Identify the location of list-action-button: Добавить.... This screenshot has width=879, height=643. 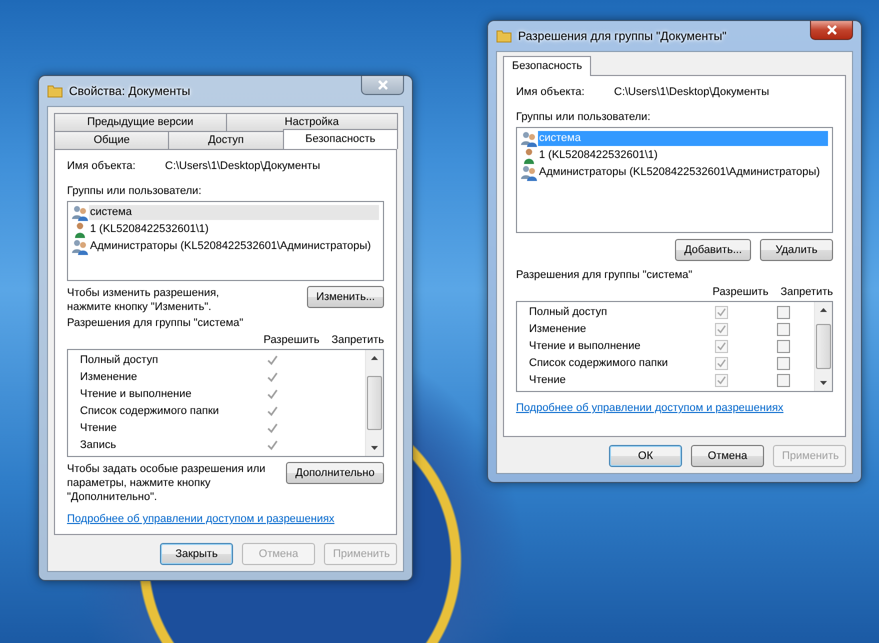
(713, 250).